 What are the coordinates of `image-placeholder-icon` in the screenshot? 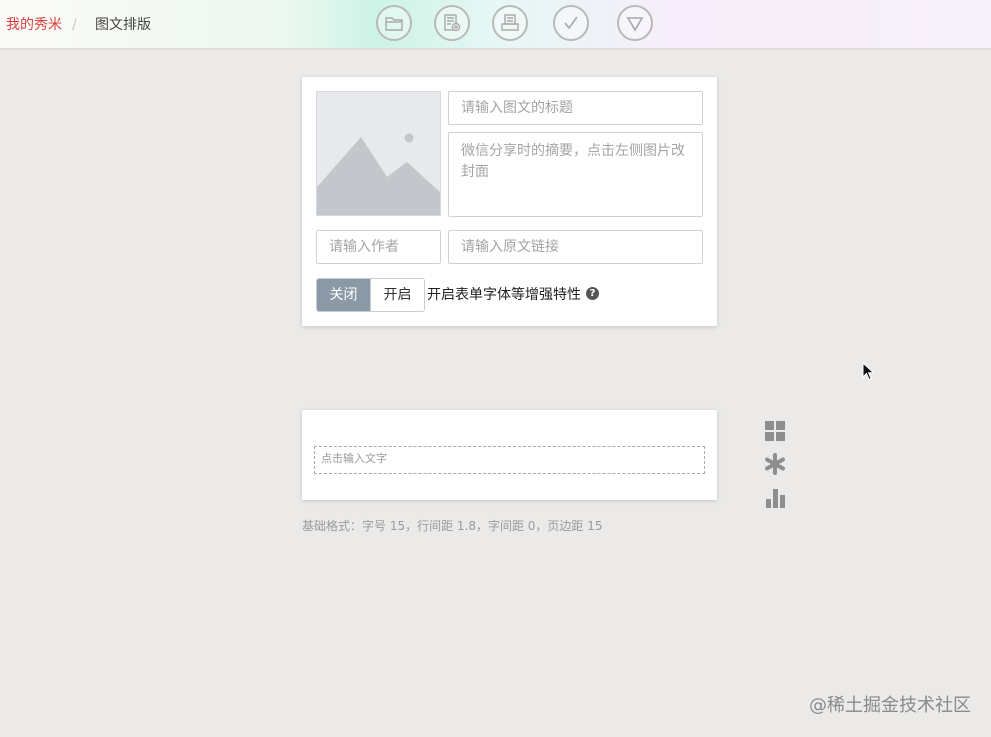 It's located at (378, 153).